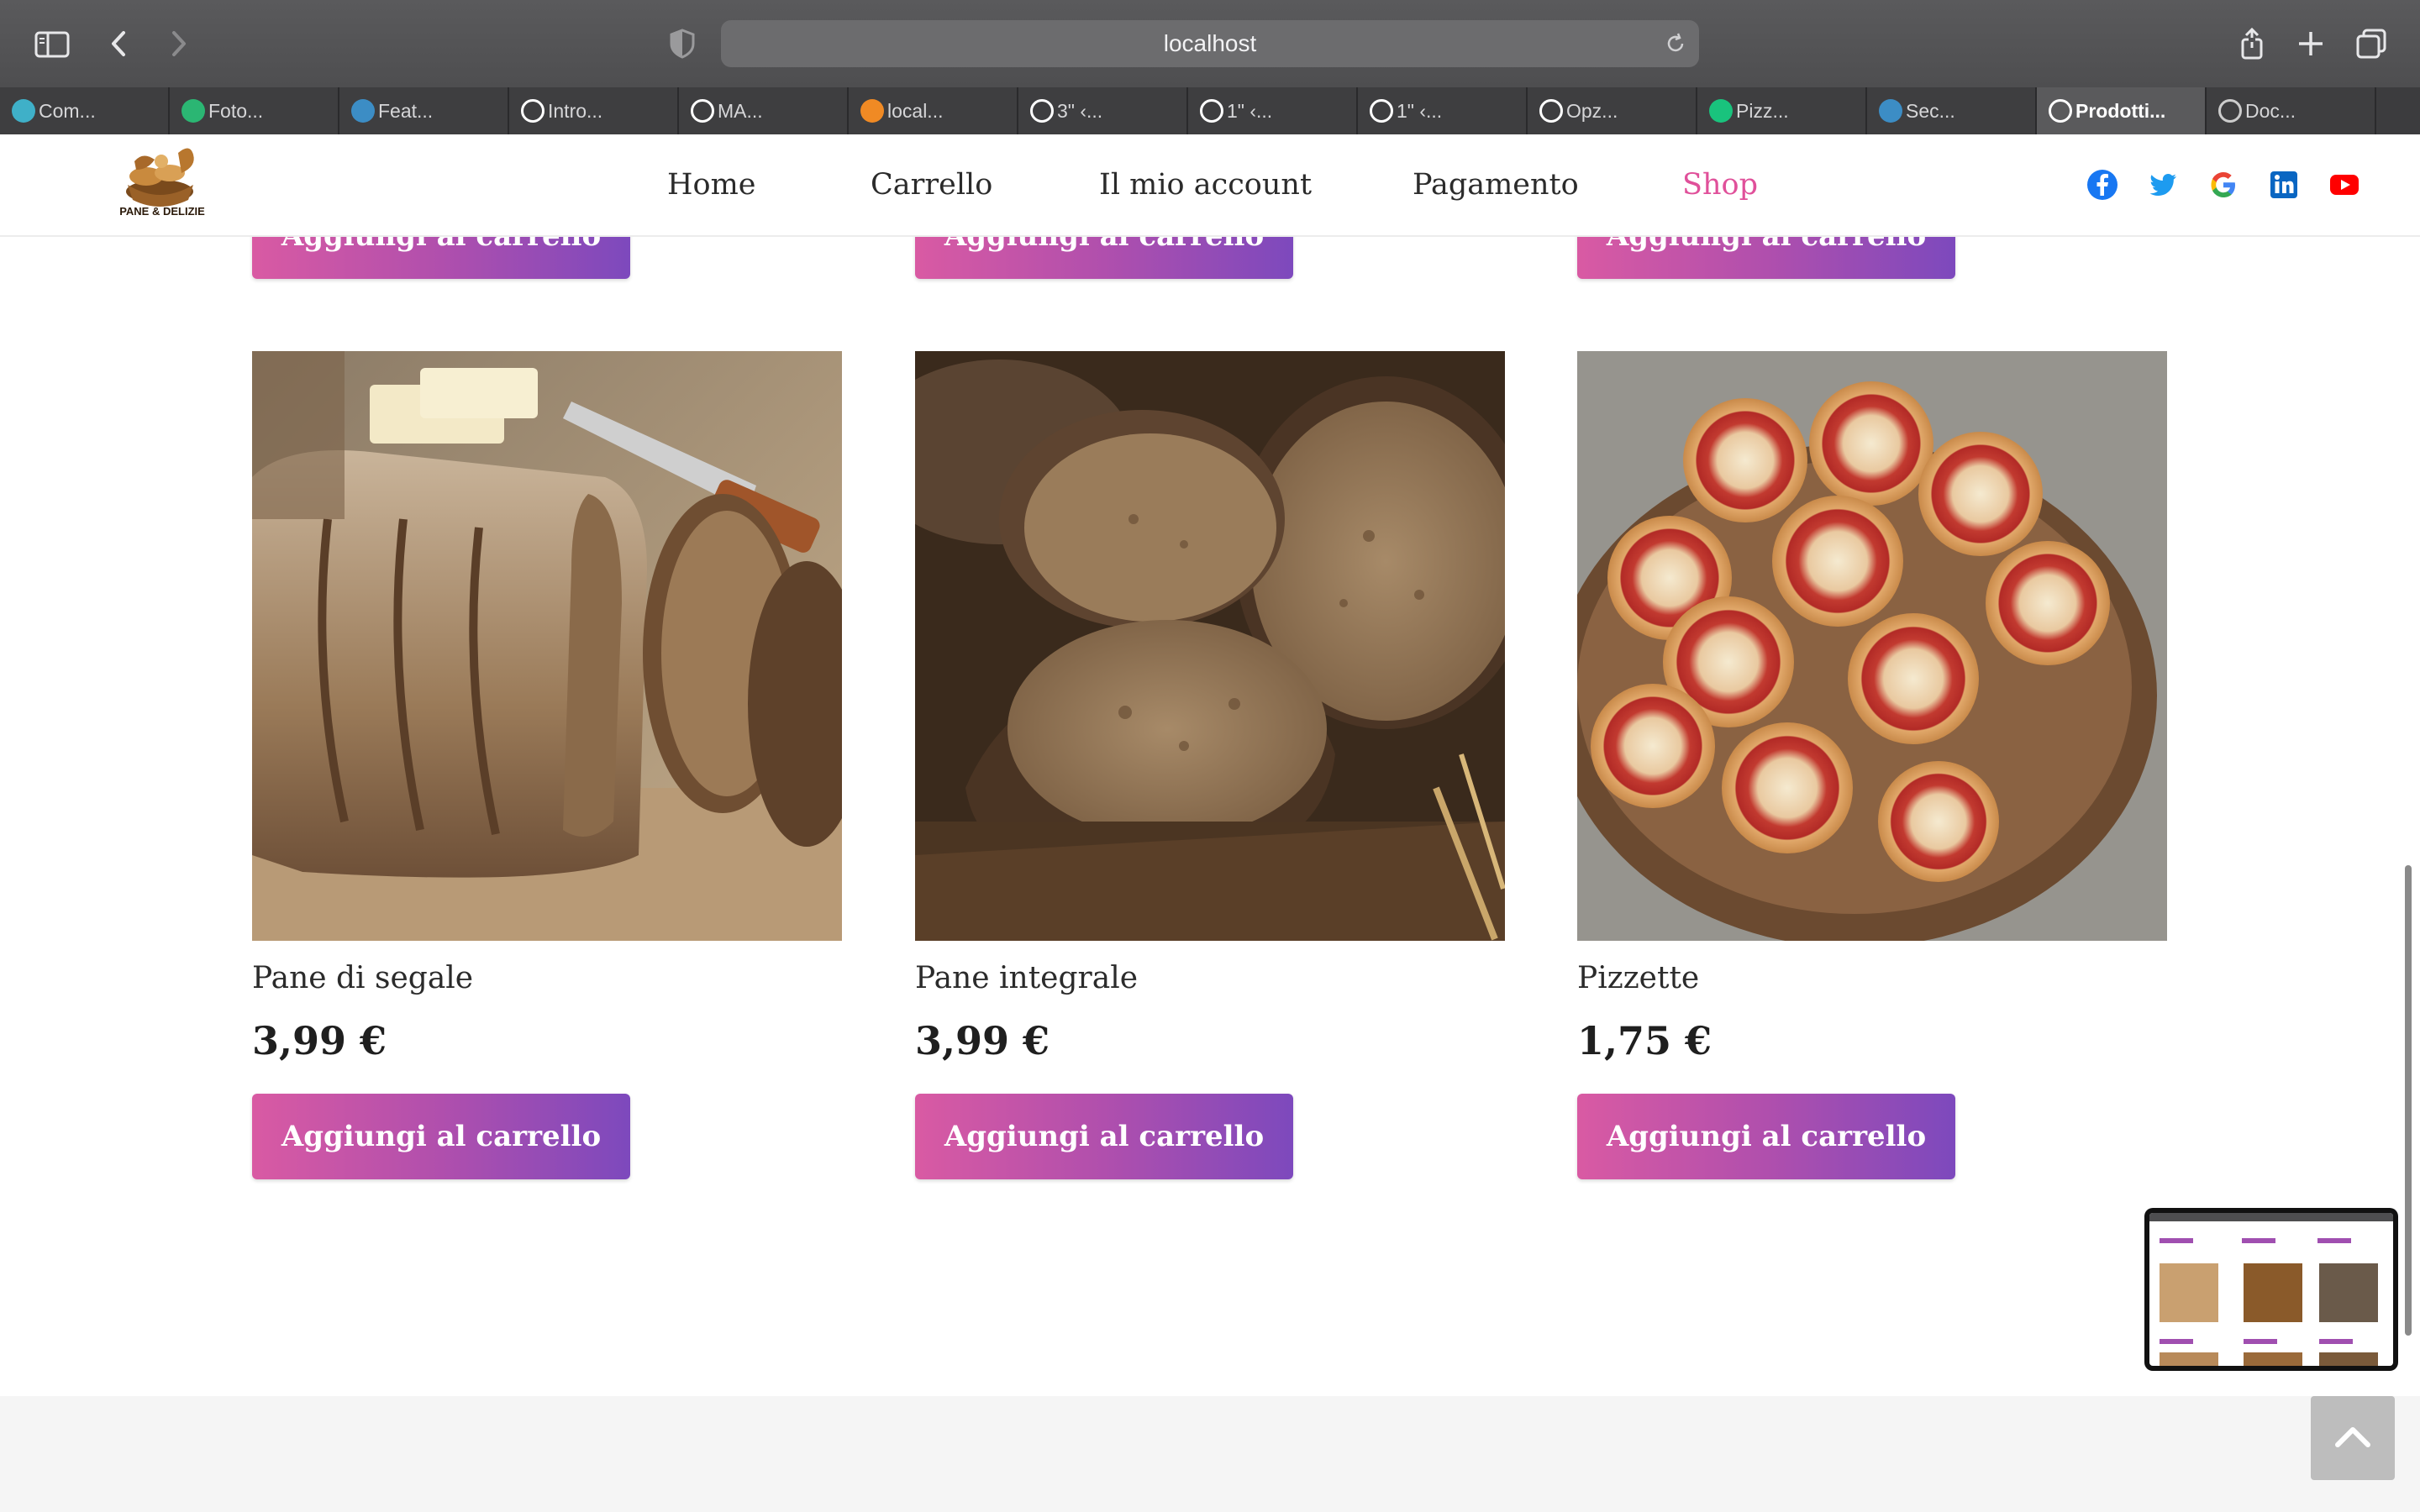 This screenshot has width=2420, height=1512. Describe the element at coordinates (2371, 43) in the screenshot. I see `tab-overview-icon` at that location.